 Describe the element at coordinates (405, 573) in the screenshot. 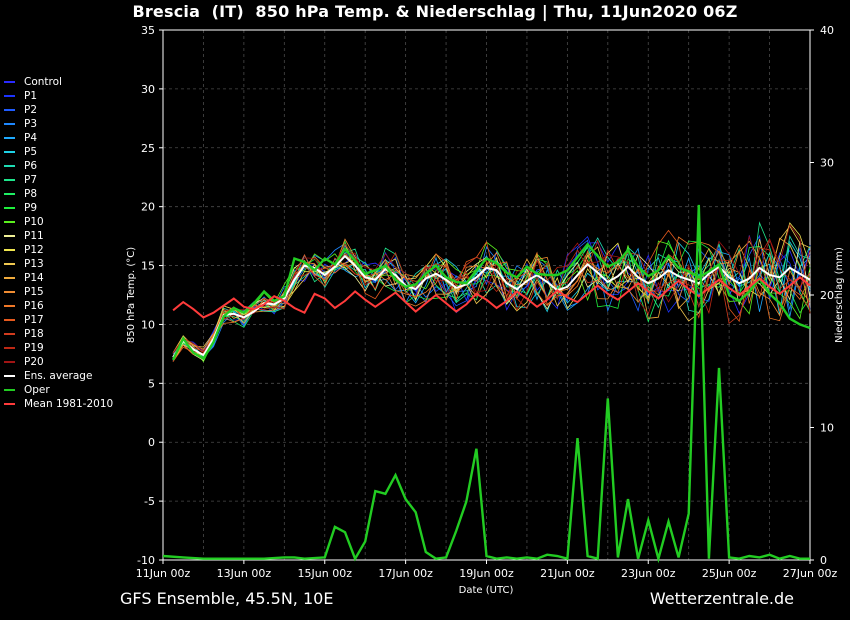

I see `x-tick-label: 17Jun 00z` at that location.